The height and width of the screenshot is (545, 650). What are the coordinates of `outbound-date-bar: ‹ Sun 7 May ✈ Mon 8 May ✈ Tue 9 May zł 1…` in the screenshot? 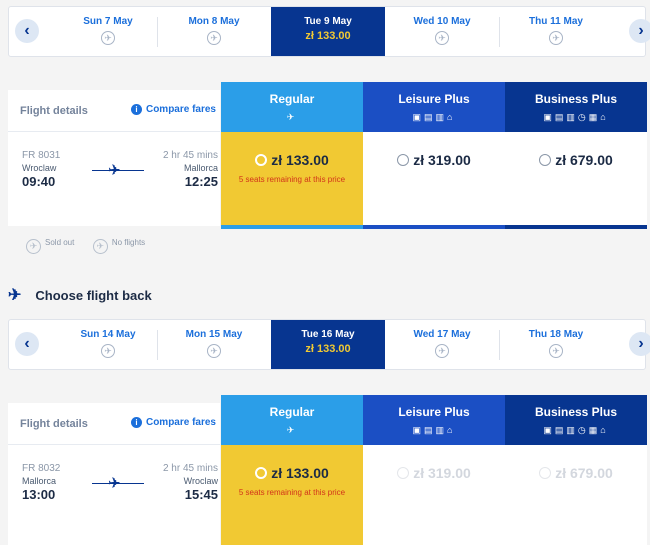 It's located at (329, 31).